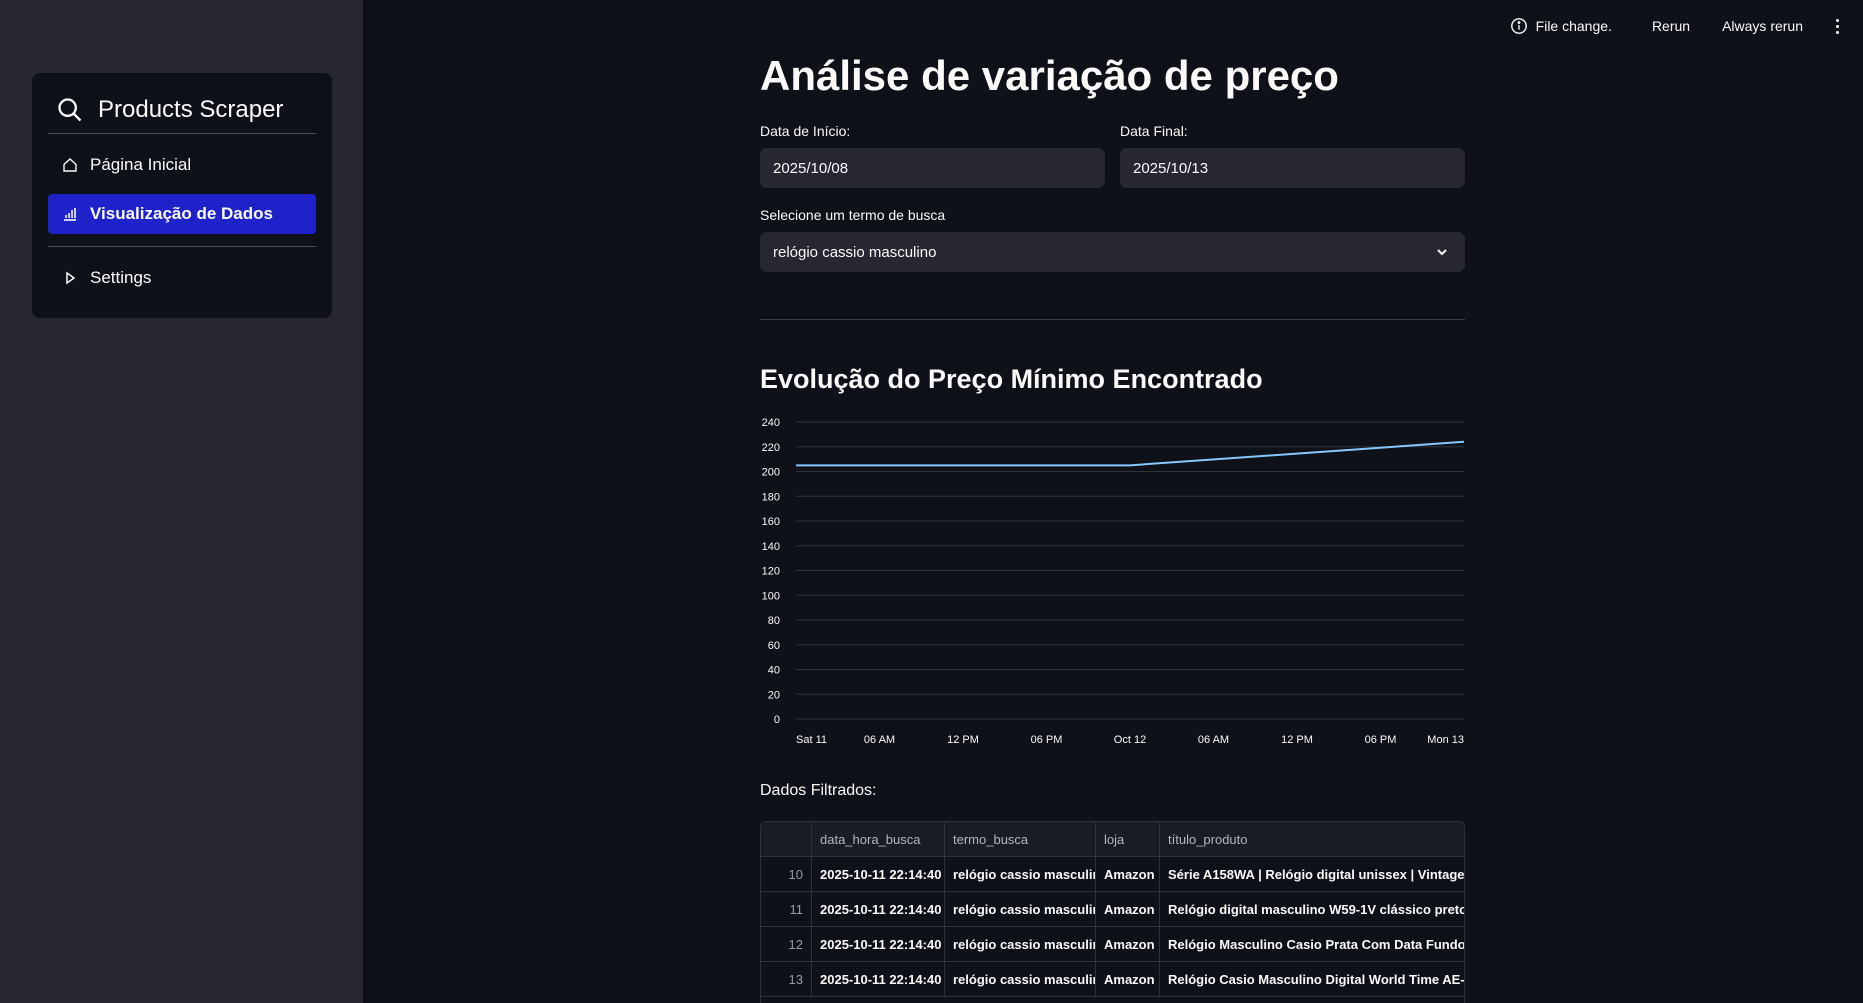 The width and height of the screenshot is (1863, 1003). What do you see at coordinates (771, 572) in the screenshot?
I see `y-tick-label: 120` at bounding box center [771, 572].